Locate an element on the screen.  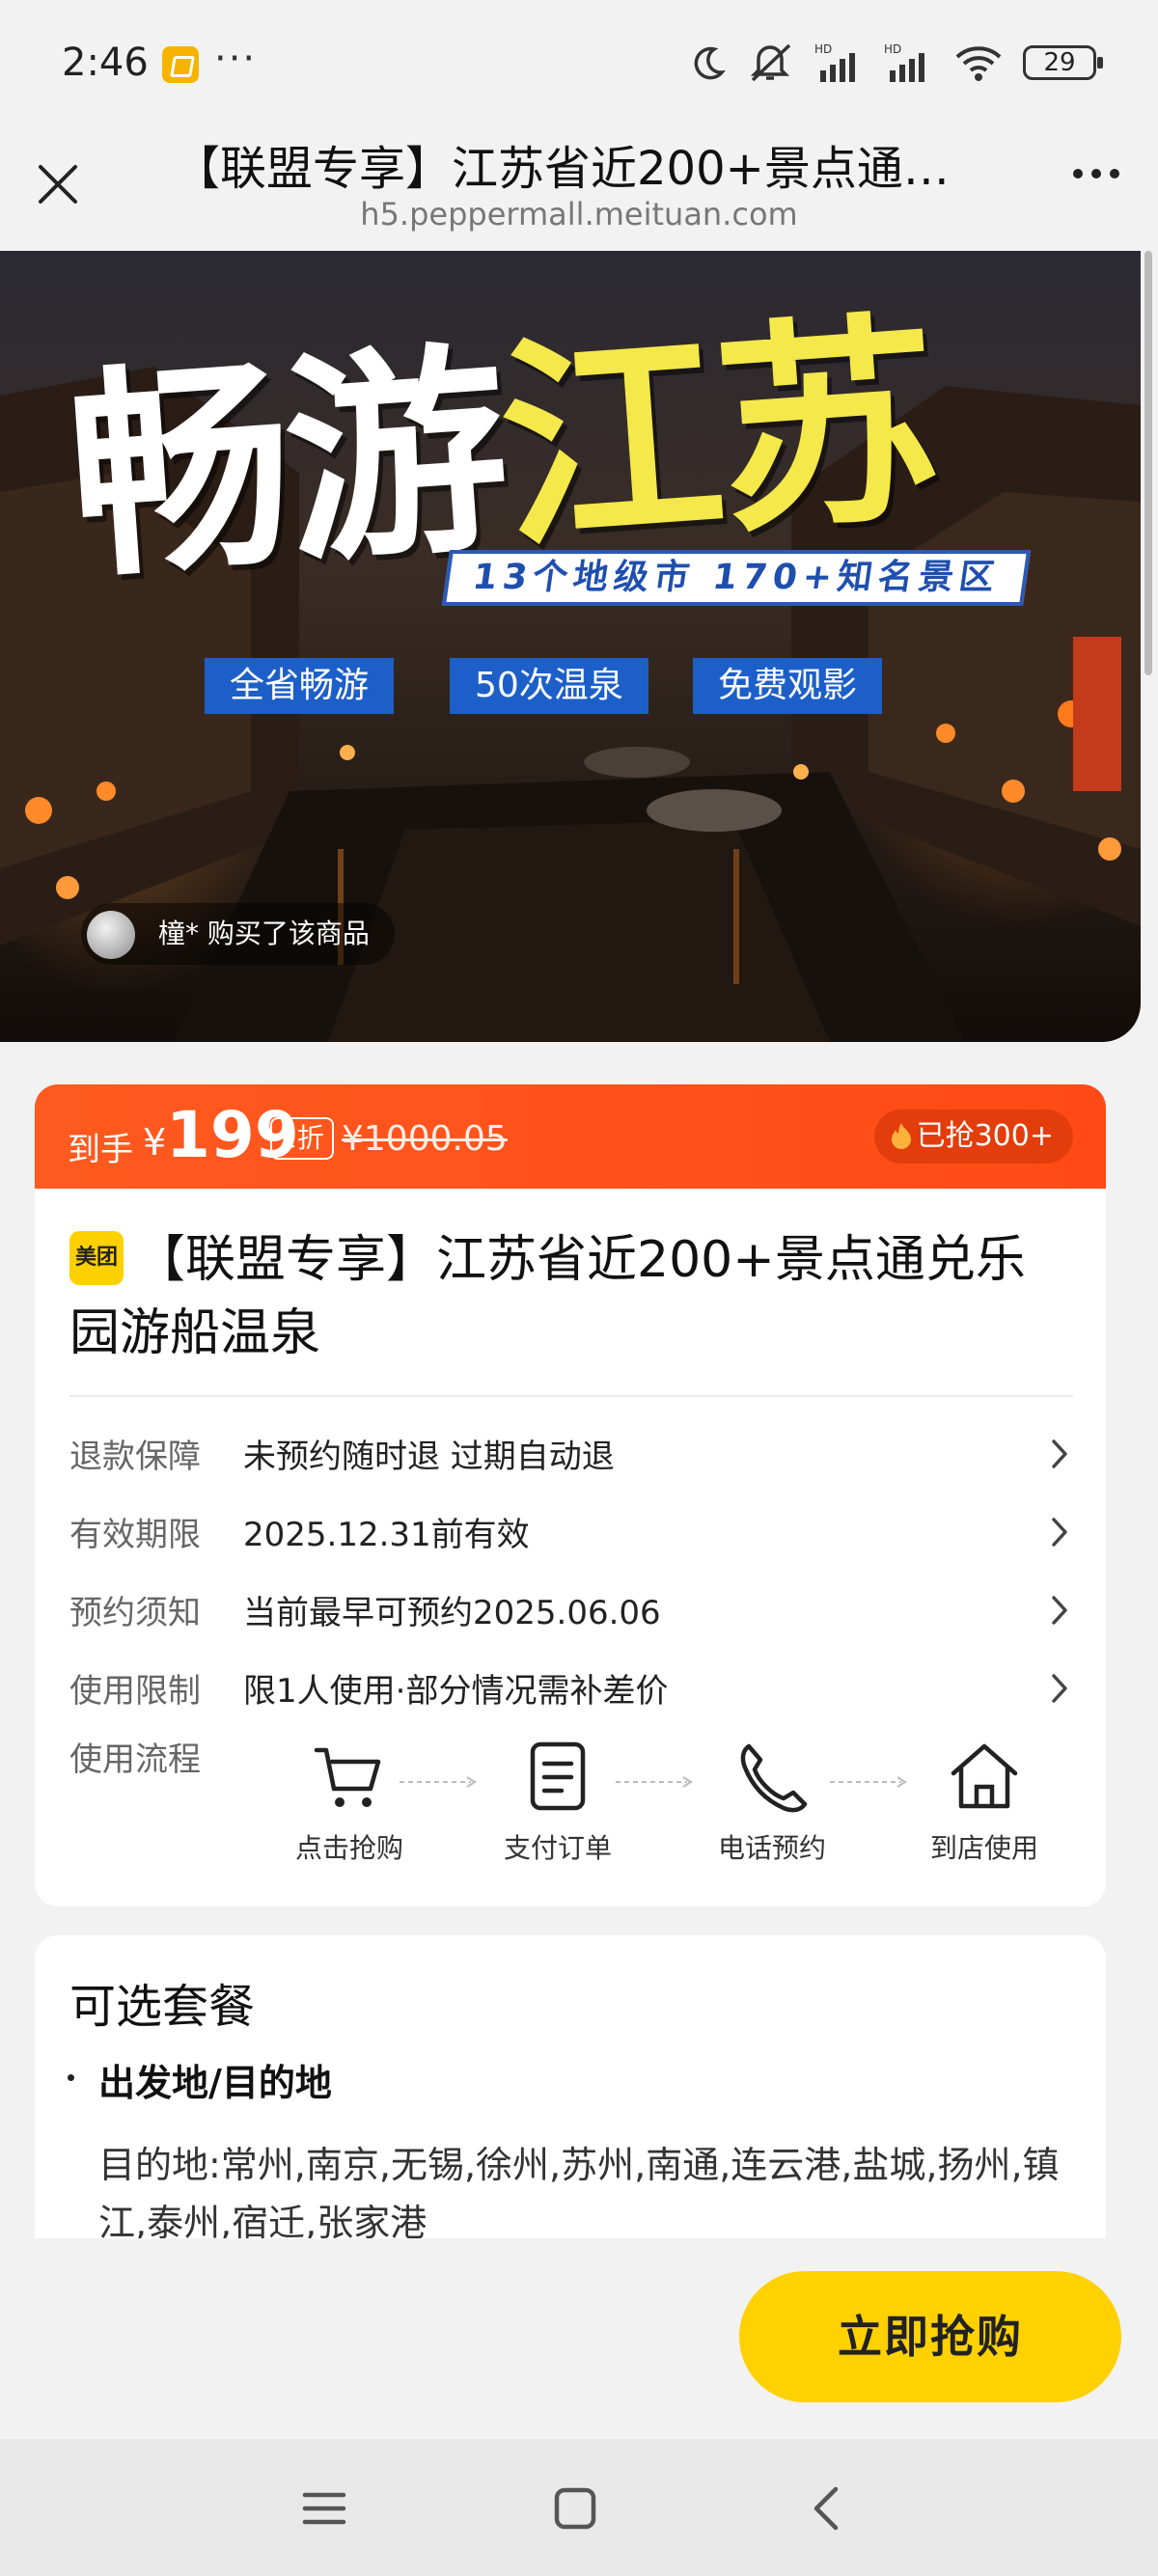
home-icon is located at coordinates (984, 1776).